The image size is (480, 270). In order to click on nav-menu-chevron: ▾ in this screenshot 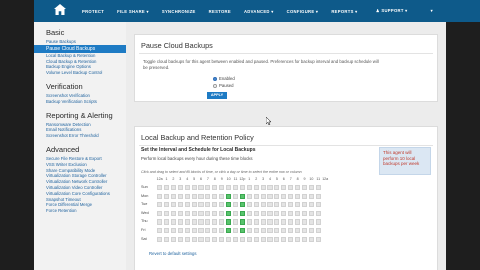, I will do `click(432, 10)`.